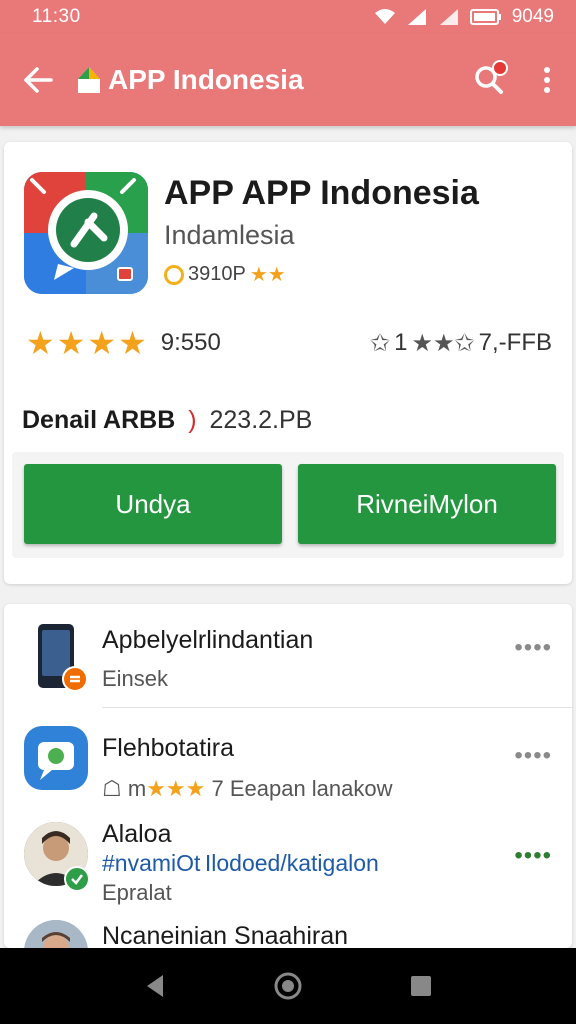 This screenshot has height=1024, width=576. I want to click on profile-link: Ilodoed/katigalon, so click(292, 863).